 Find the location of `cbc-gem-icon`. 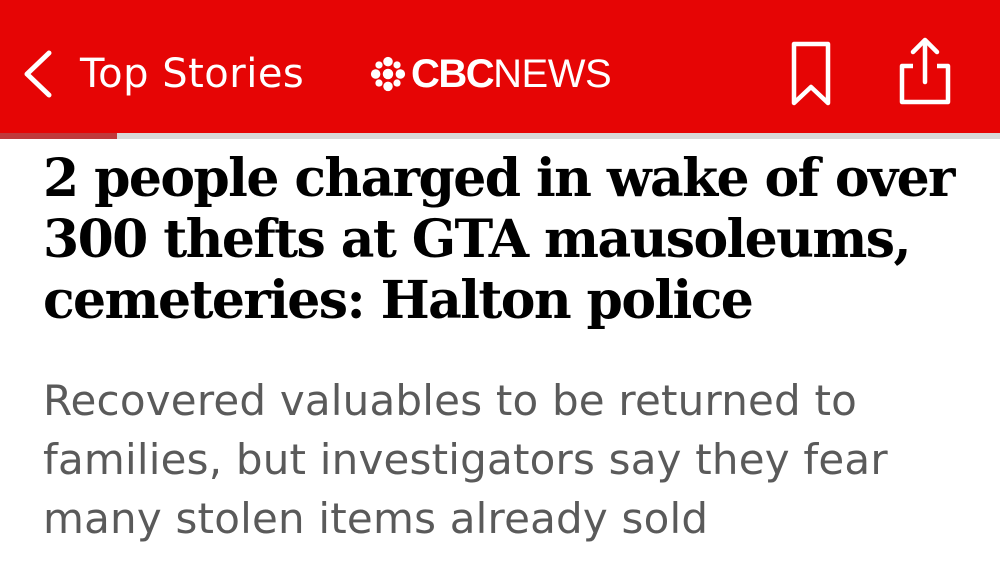

cbc-gem-icon is located at coordinates (388, 74).